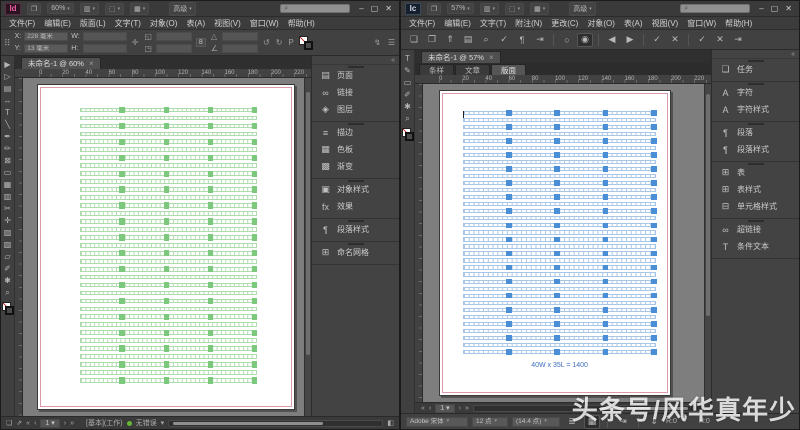 This screenshot has width=800, height=430. Describe the element at coordinates (720, 40) in the screenshot. I see `reject-all-icon: ✕` at that location.